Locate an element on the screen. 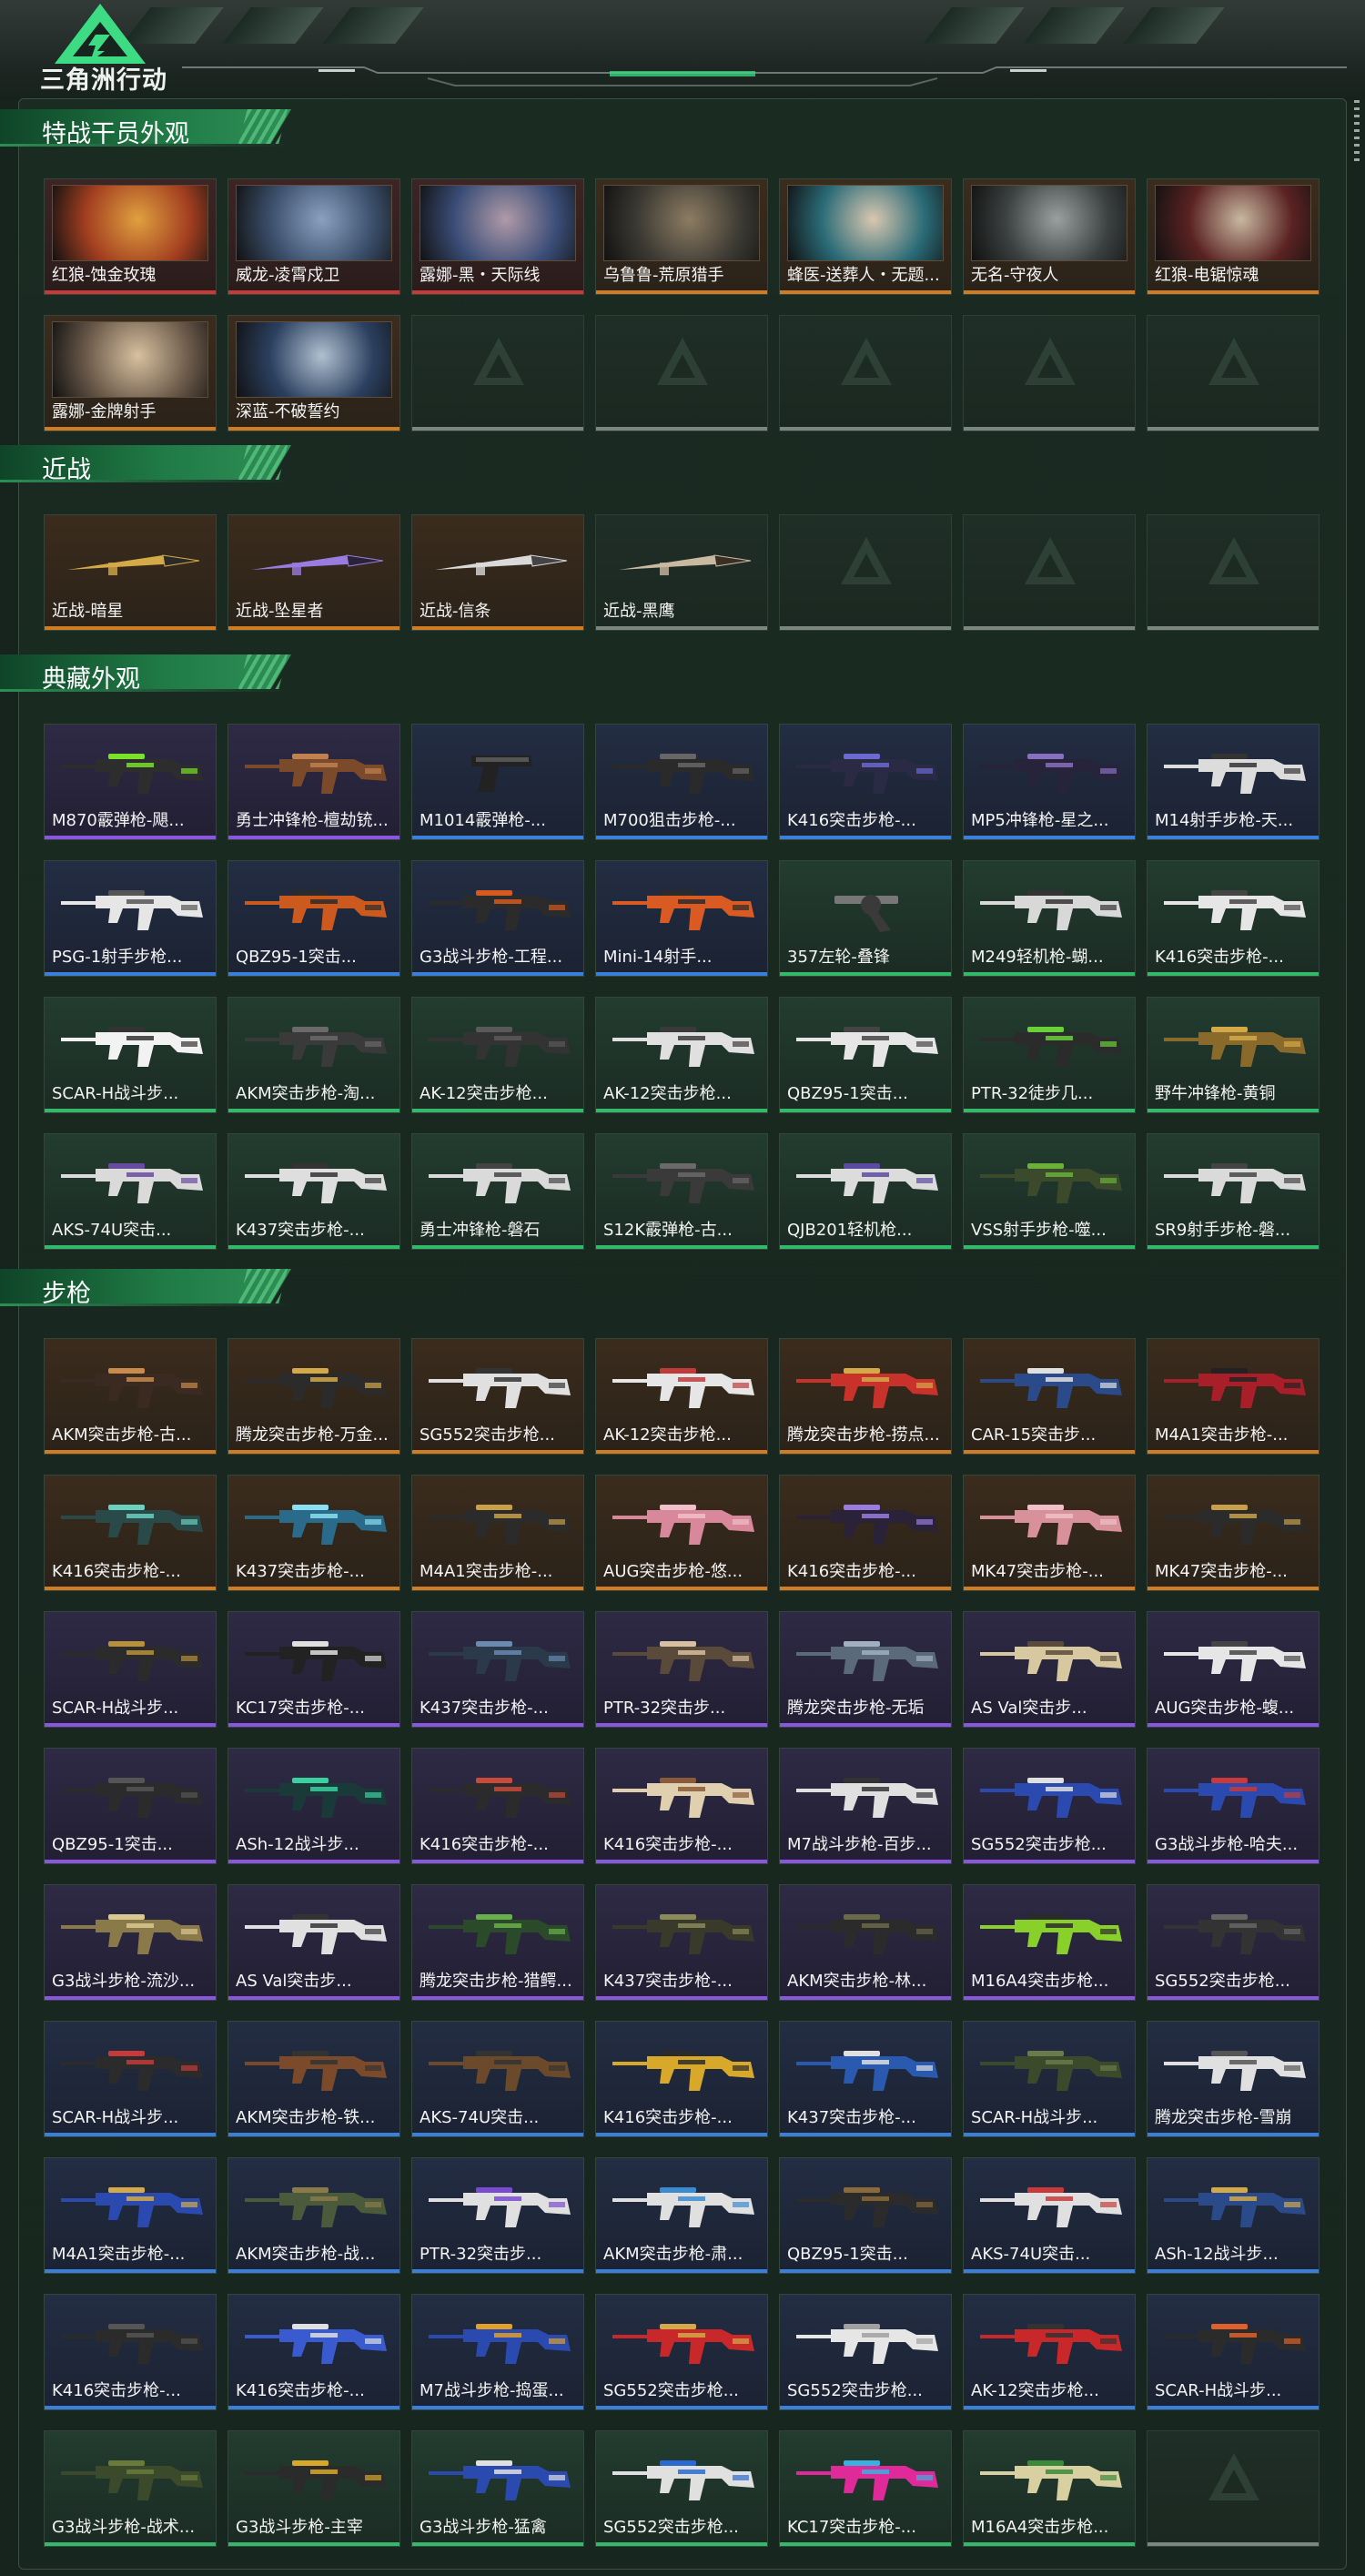 The height and width of the screenshot is (2576, 1365). item-card: 近战-信条 is located at coordinates (497, 572).